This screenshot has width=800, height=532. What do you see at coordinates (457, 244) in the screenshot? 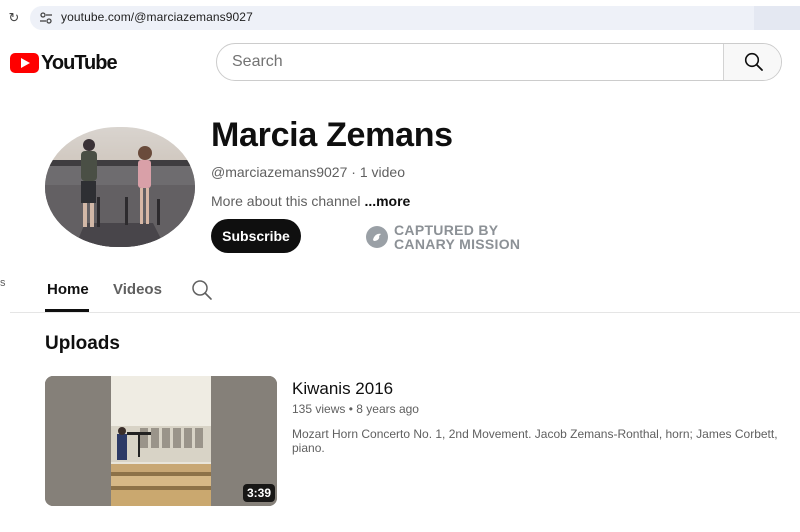
I see `captured-line-2: CANARY MISSION` at bounding box center [457, 244].